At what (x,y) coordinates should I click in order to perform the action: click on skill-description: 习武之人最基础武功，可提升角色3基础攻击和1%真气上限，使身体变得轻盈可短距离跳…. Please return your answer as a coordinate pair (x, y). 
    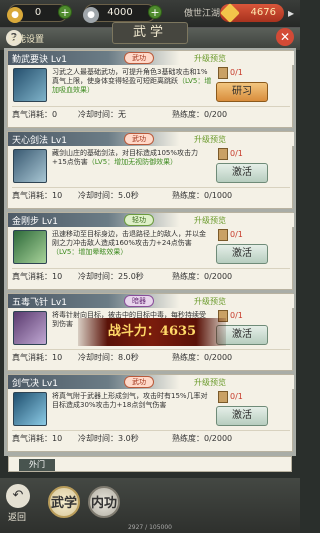
    Looking at the image, I should click on (132, 86).